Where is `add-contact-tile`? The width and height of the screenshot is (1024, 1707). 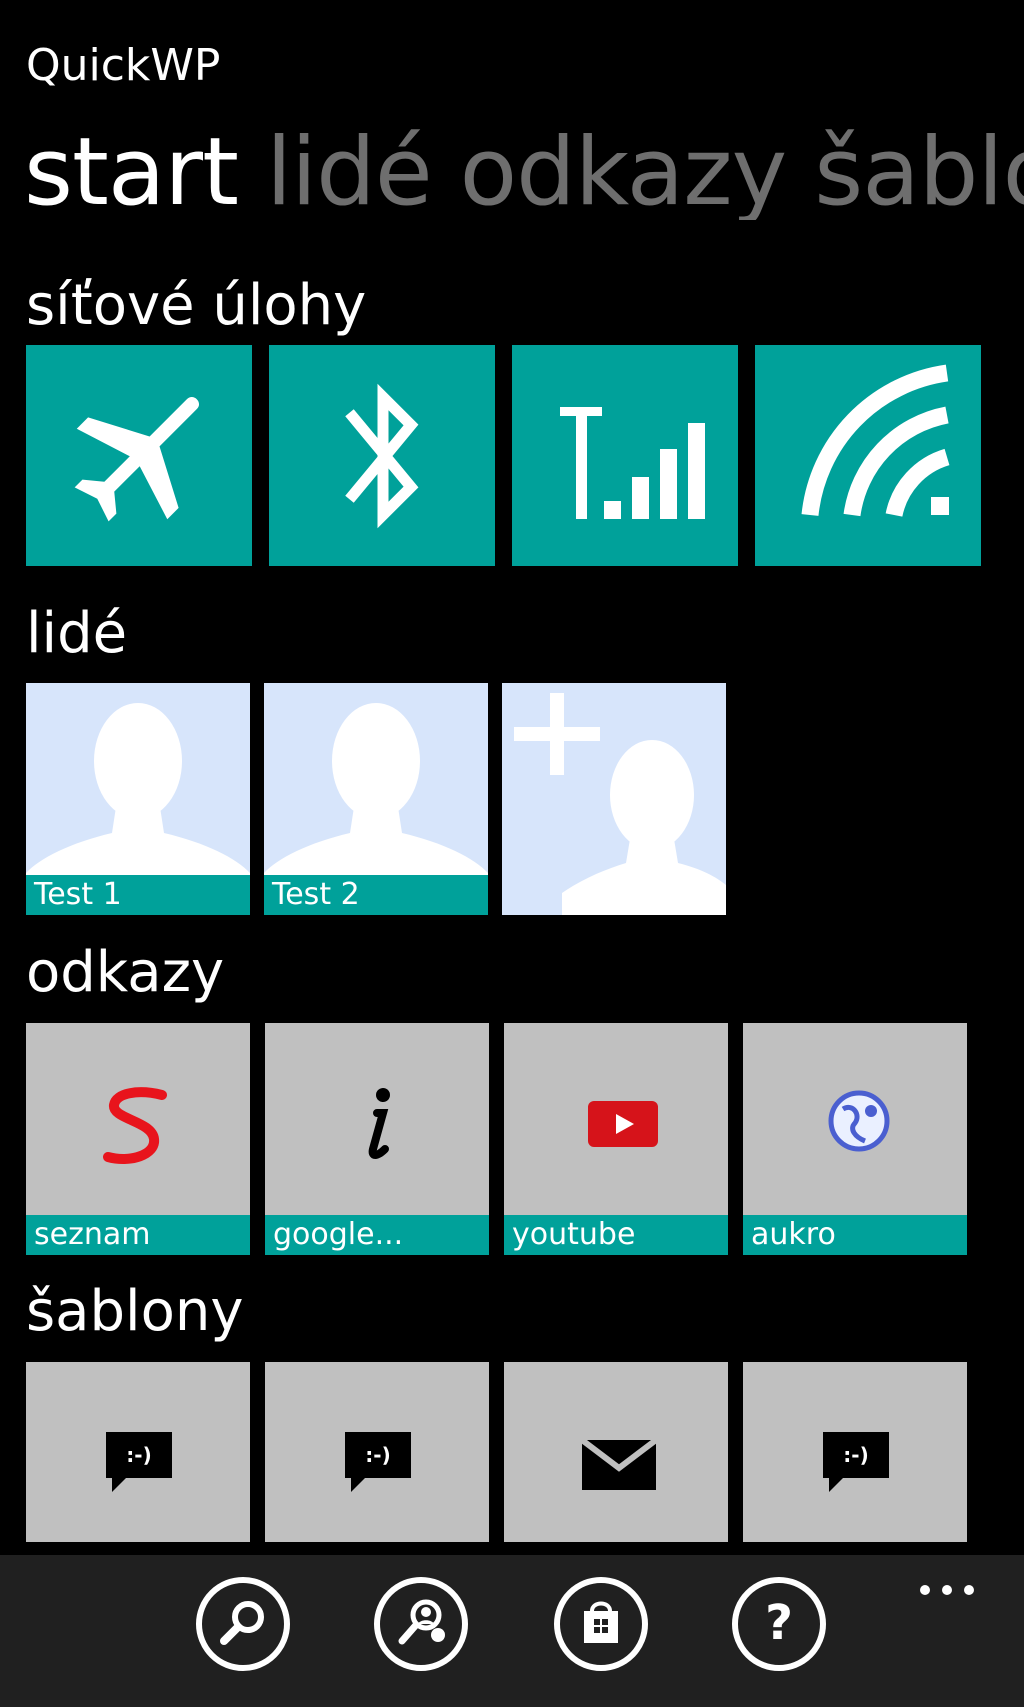 add-contact-tile is located at coordinates (614, 799).